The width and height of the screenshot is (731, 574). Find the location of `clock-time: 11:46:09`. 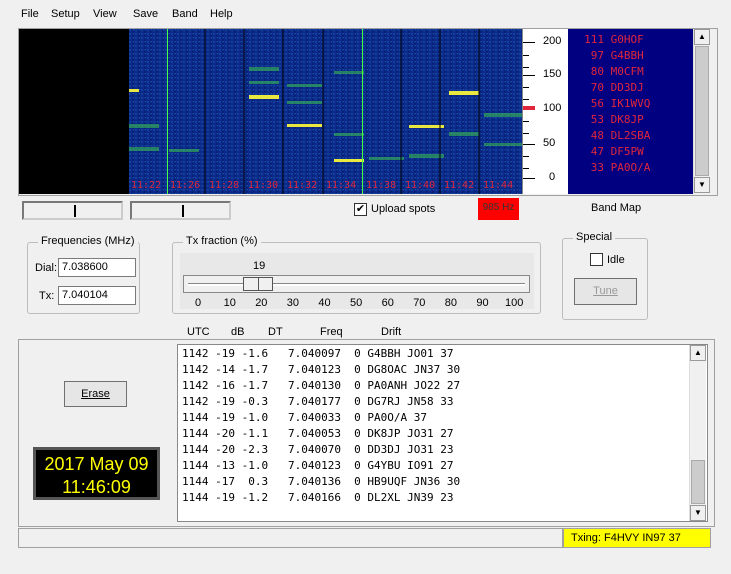

clock-time: 11:46:09 is located at coordinates (96, 487).